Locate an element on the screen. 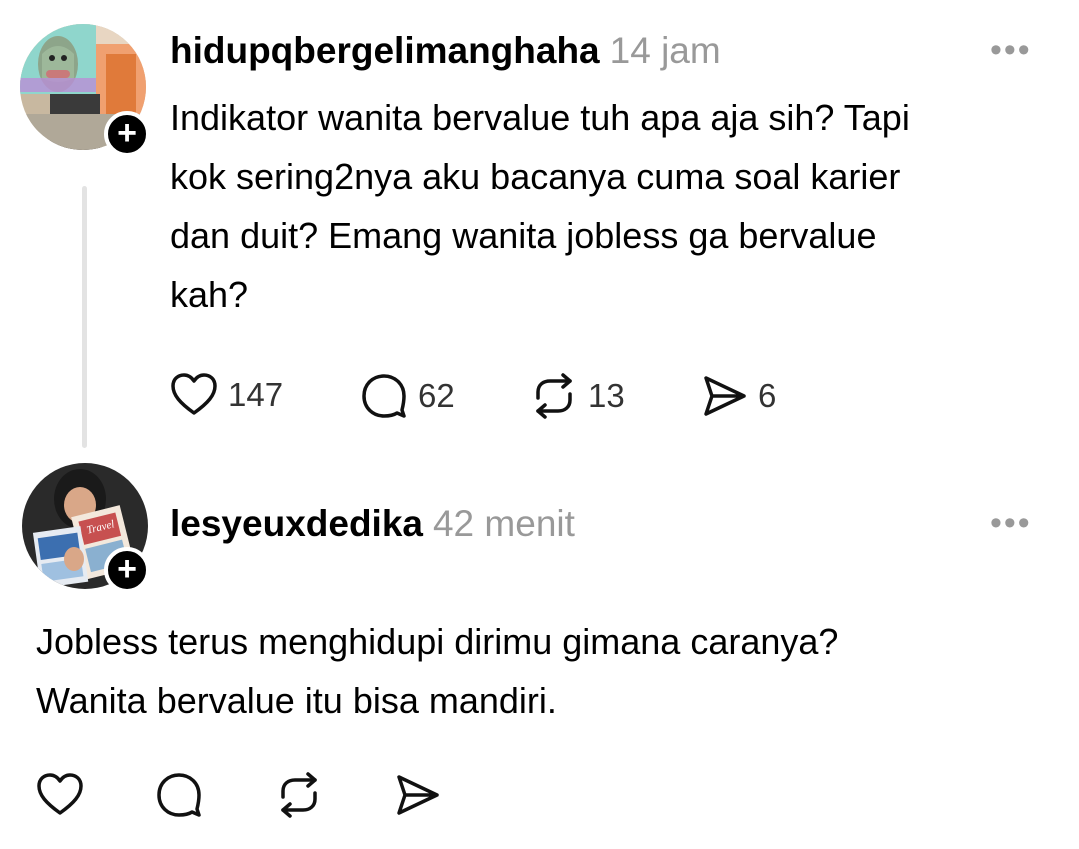 The image size is (1079, 849). post-time: 42 menit is located at coordinates (503, 523).